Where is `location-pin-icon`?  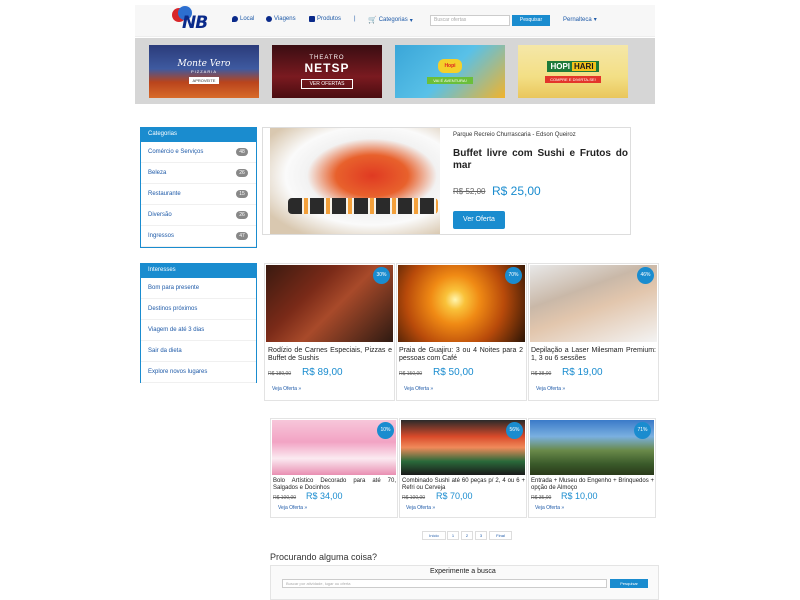
location-pin-icon is located at coordinates (235, 19).